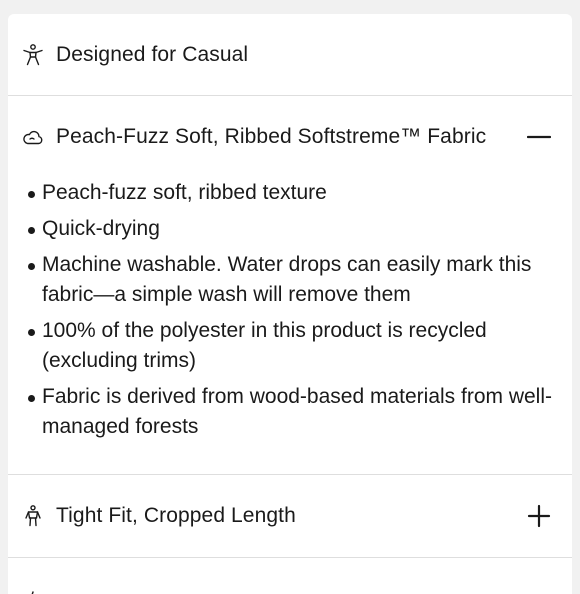  I want to click on minus-icon, so click(539, 137).